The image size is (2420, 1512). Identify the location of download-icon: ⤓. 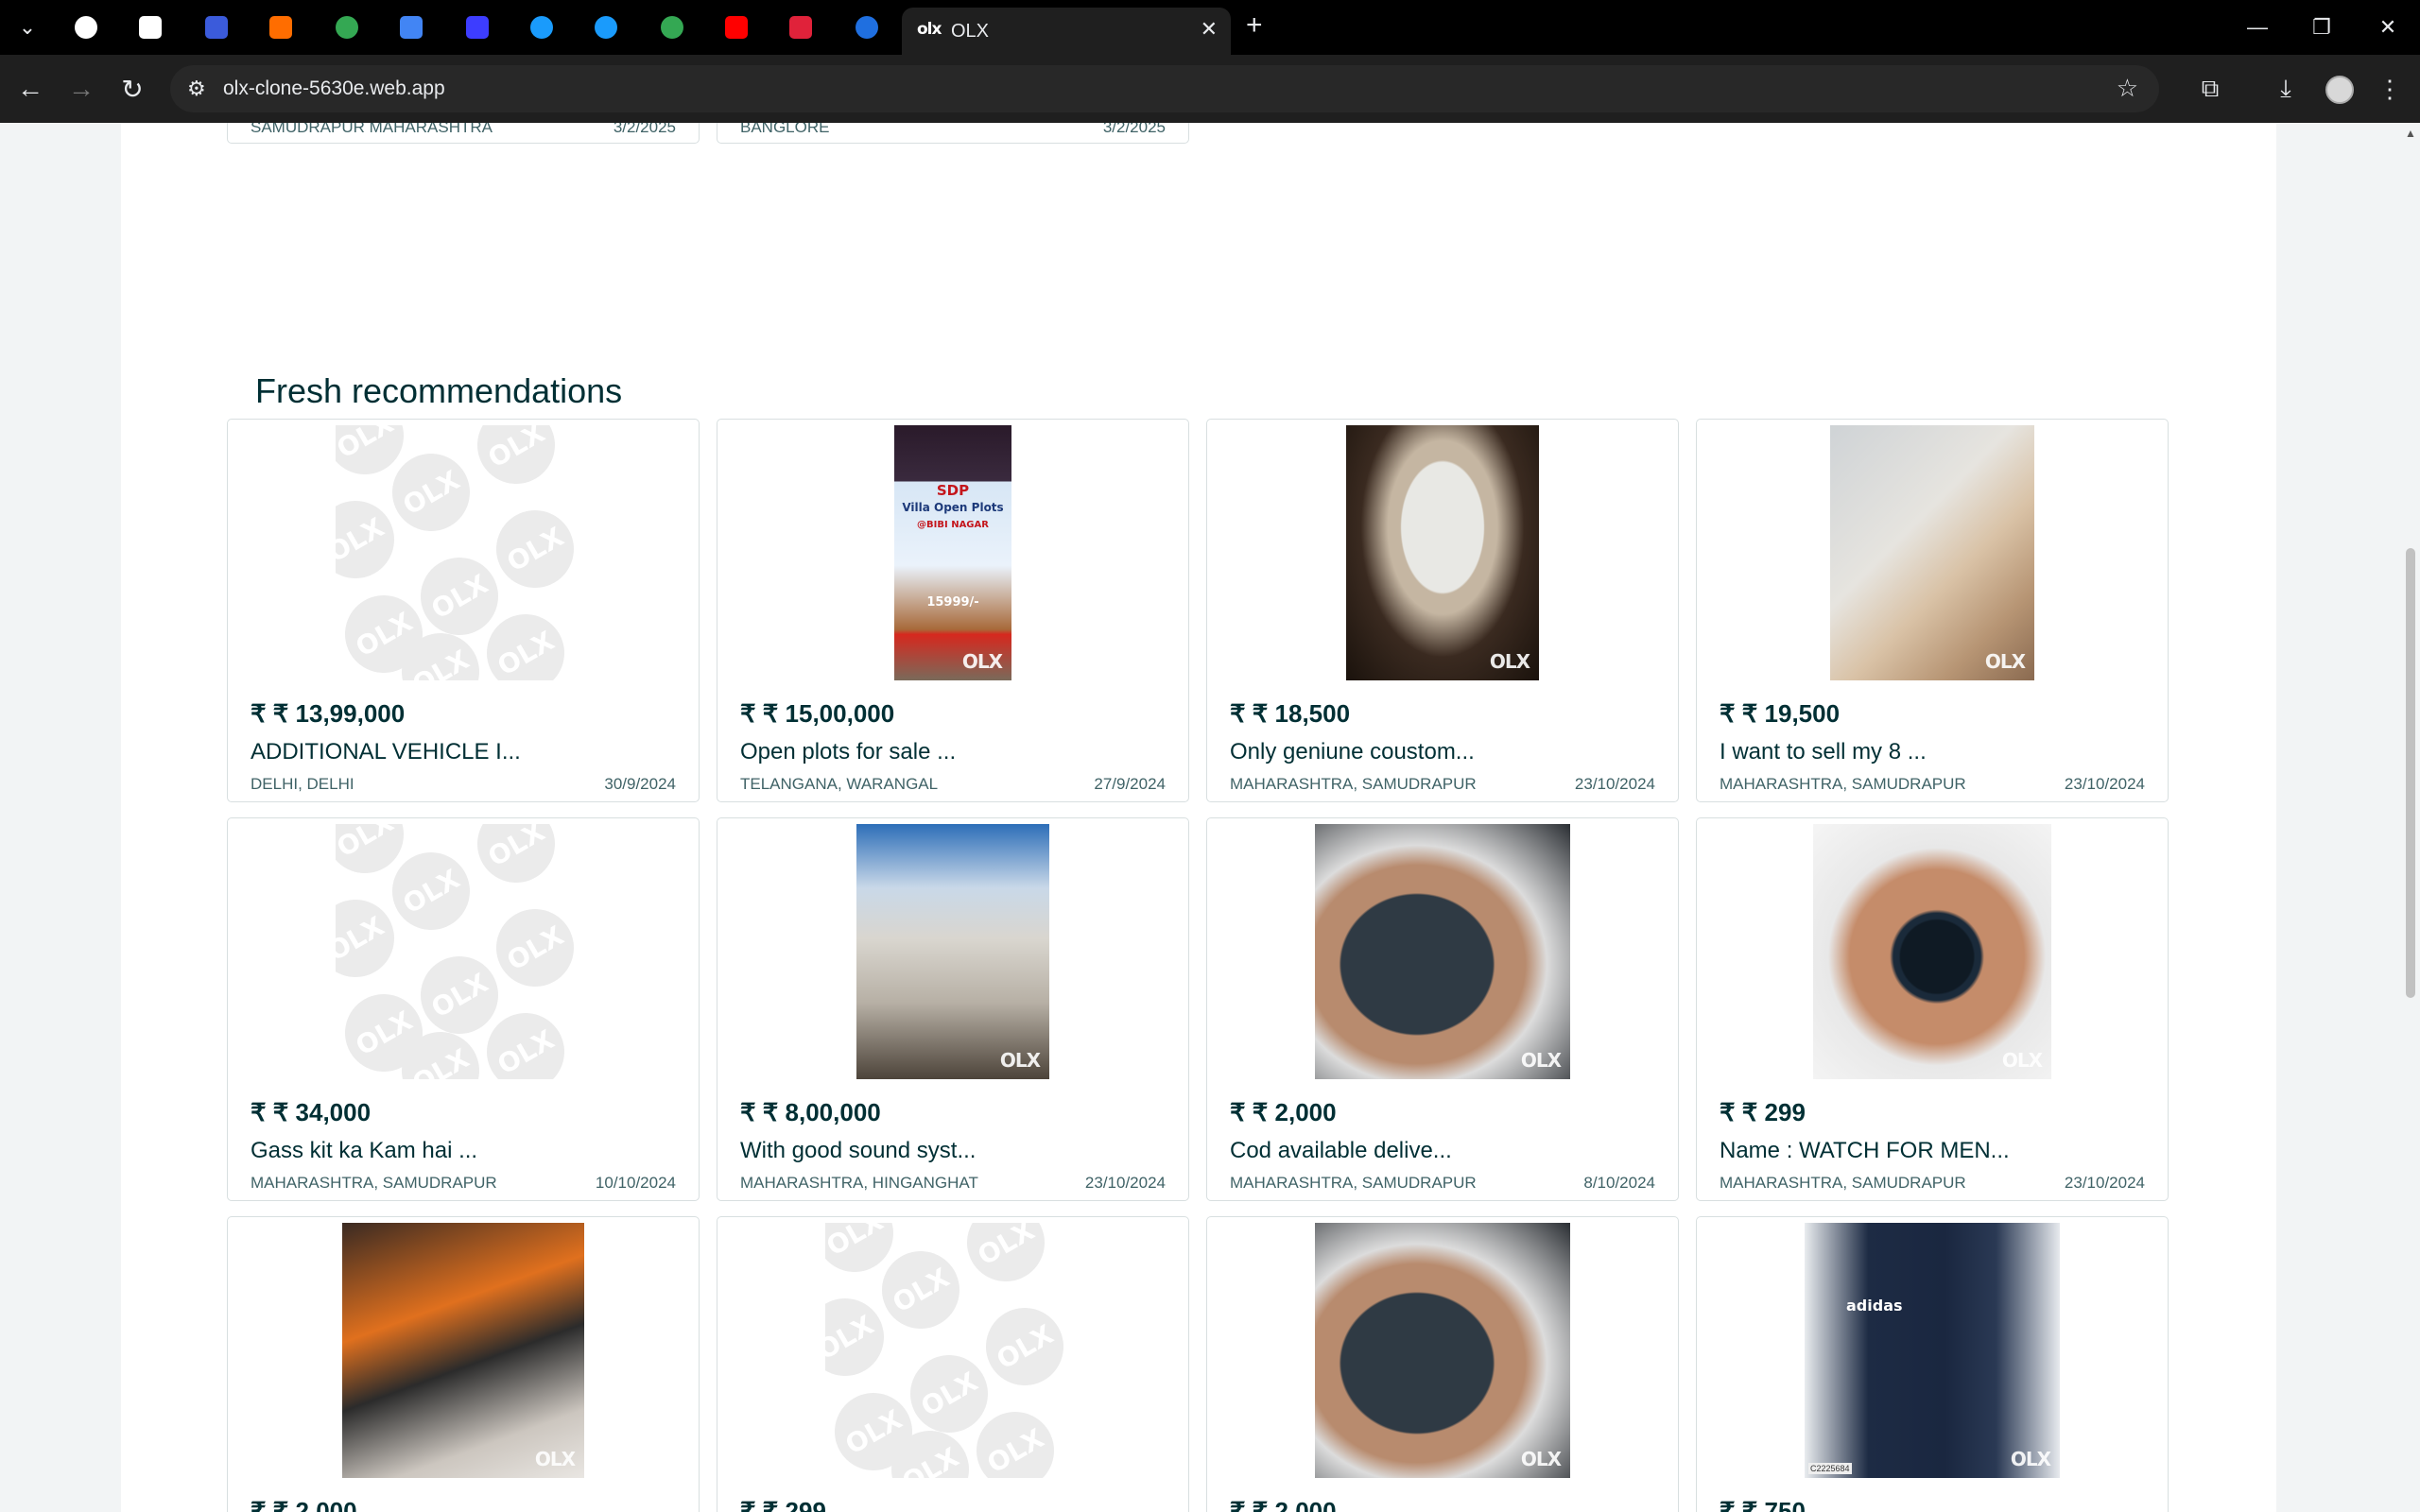
(2286, 89).